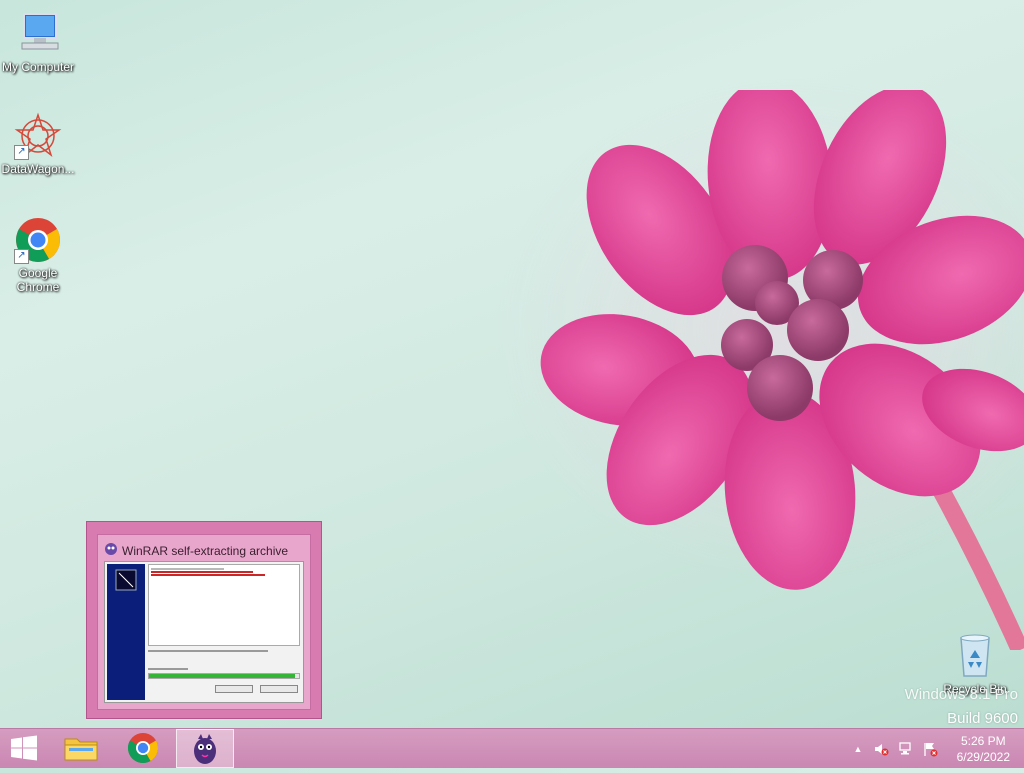 This screenshot has height=773, width=1024. I want to click on folder-icon, so click(81, 749).